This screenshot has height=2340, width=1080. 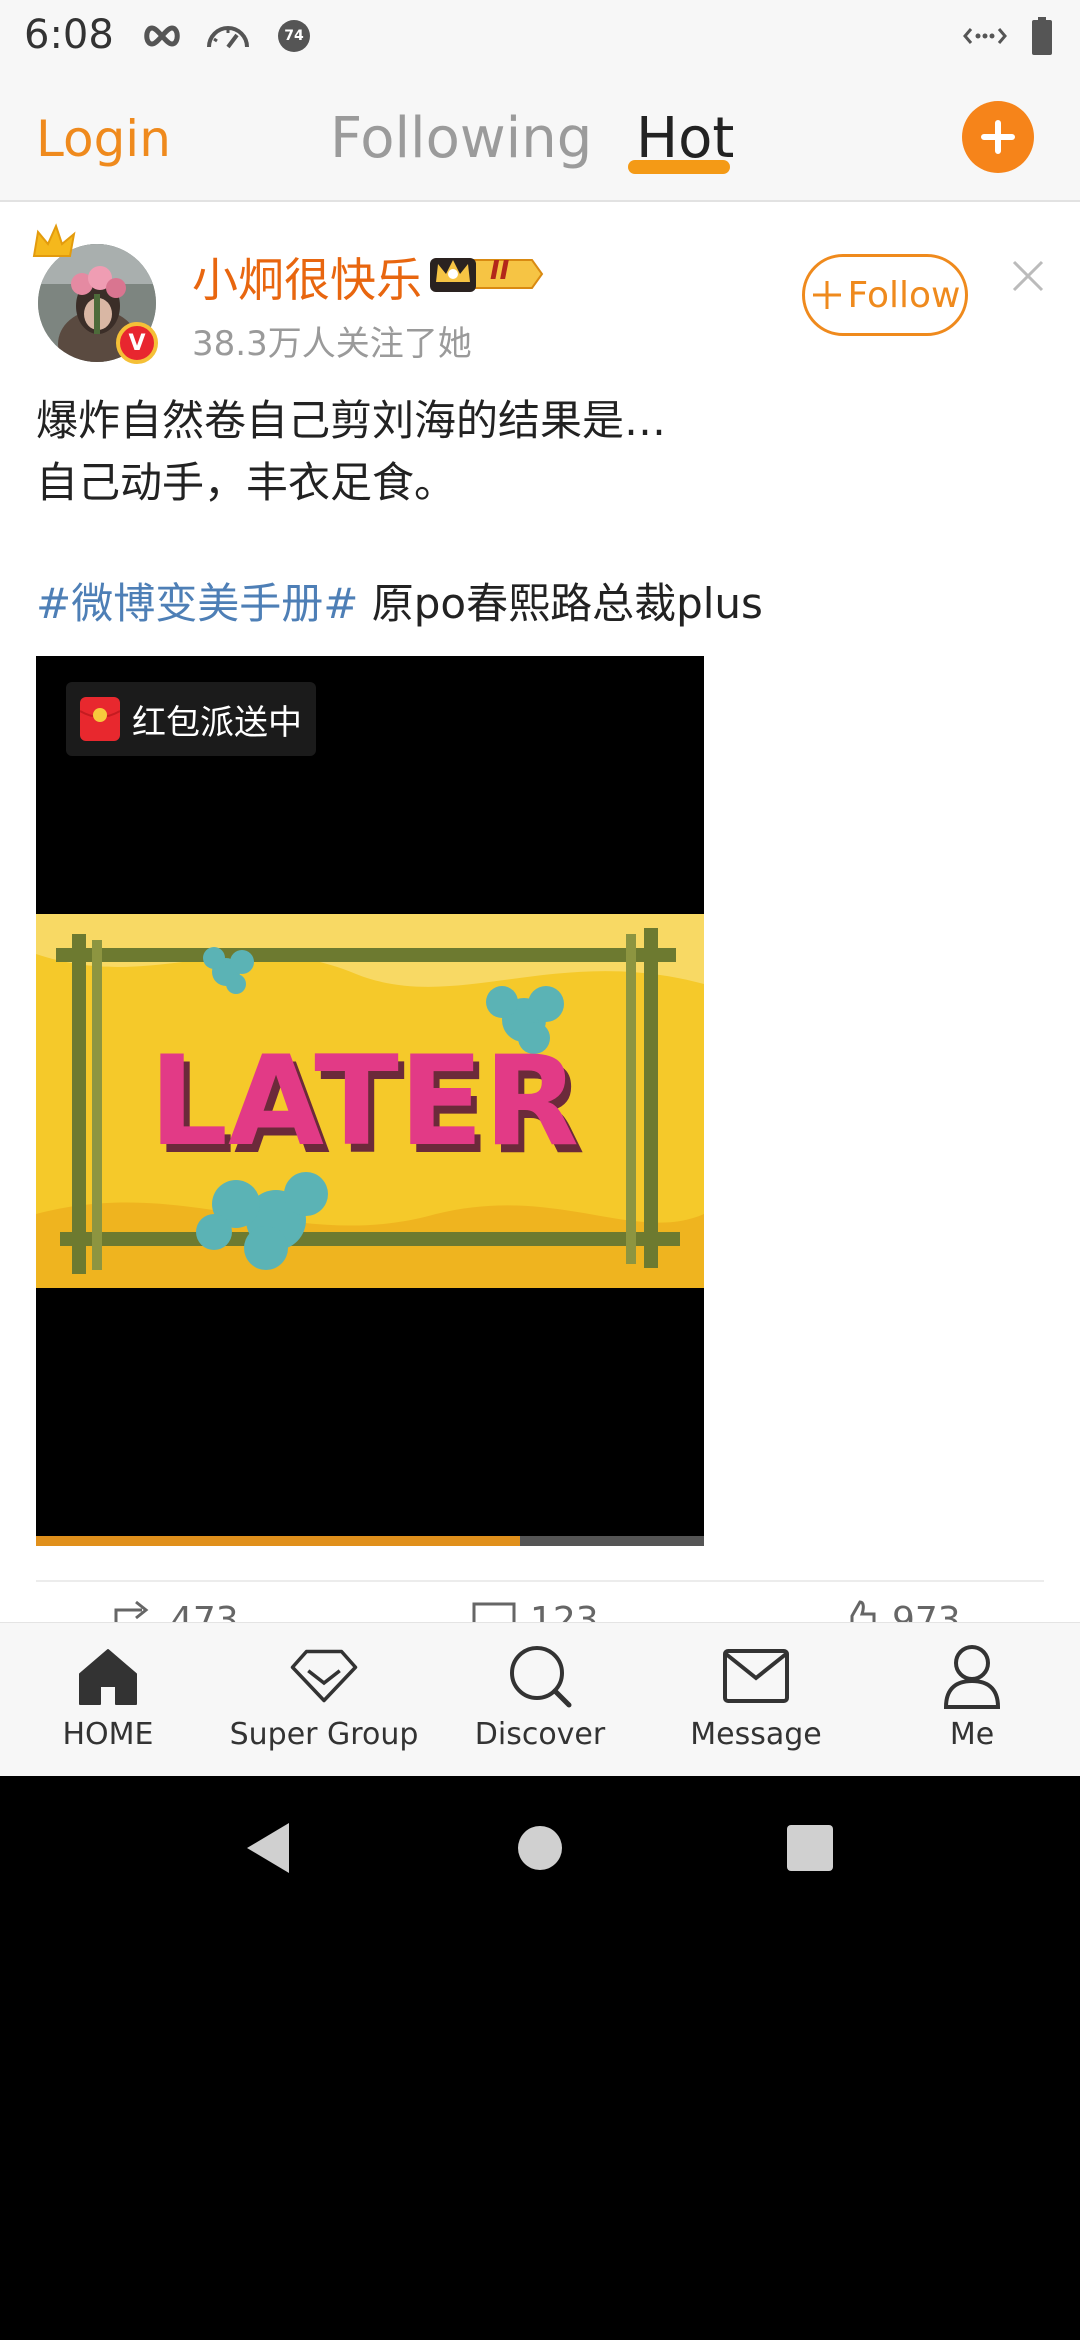 I want to click on red-packet-badge: 红包派送中, so click(x=191, y=719).